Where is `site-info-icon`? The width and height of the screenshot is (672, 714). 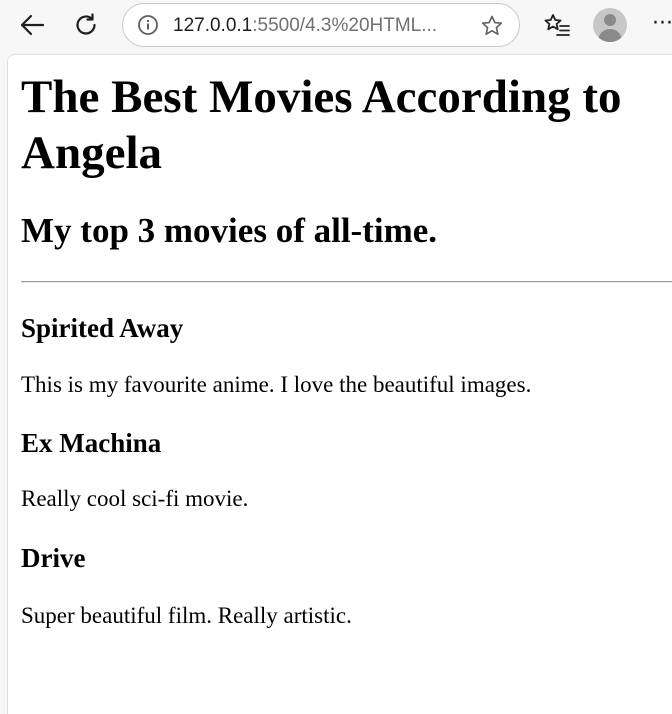
site-info-icon is located at coordinates (148, 25).